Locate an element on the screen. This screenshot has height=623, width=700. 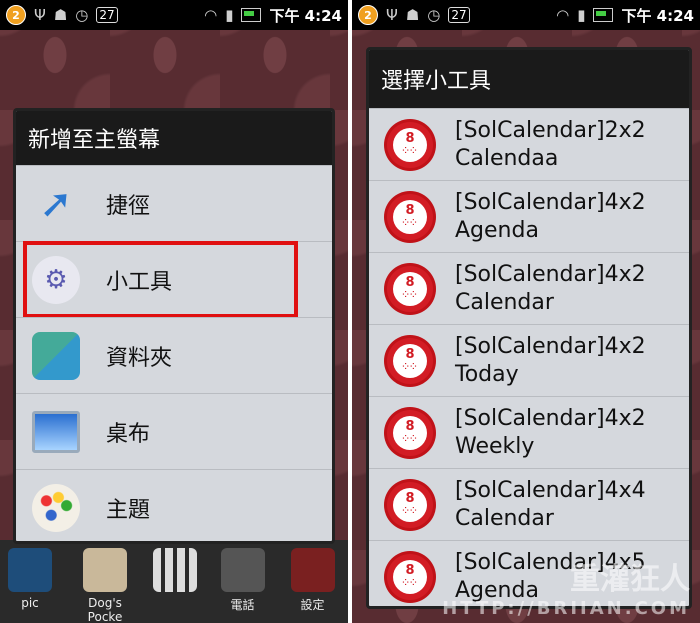
watermark-text: 重灌狂人 is located at coordinates (630, 579).